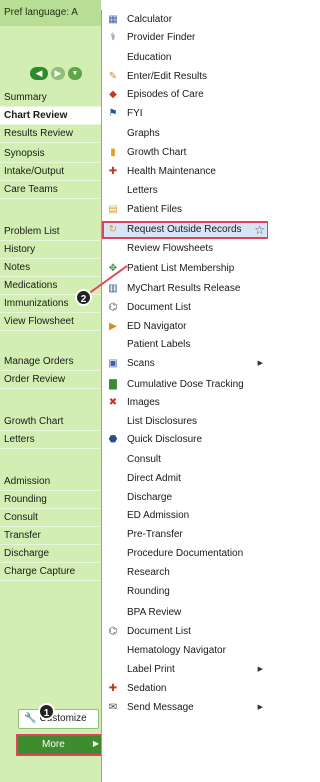  What do you see at coordinates (46, 711) in the screenshot?
I see `step-1-badge: 1` at bounding box center [46, 711].